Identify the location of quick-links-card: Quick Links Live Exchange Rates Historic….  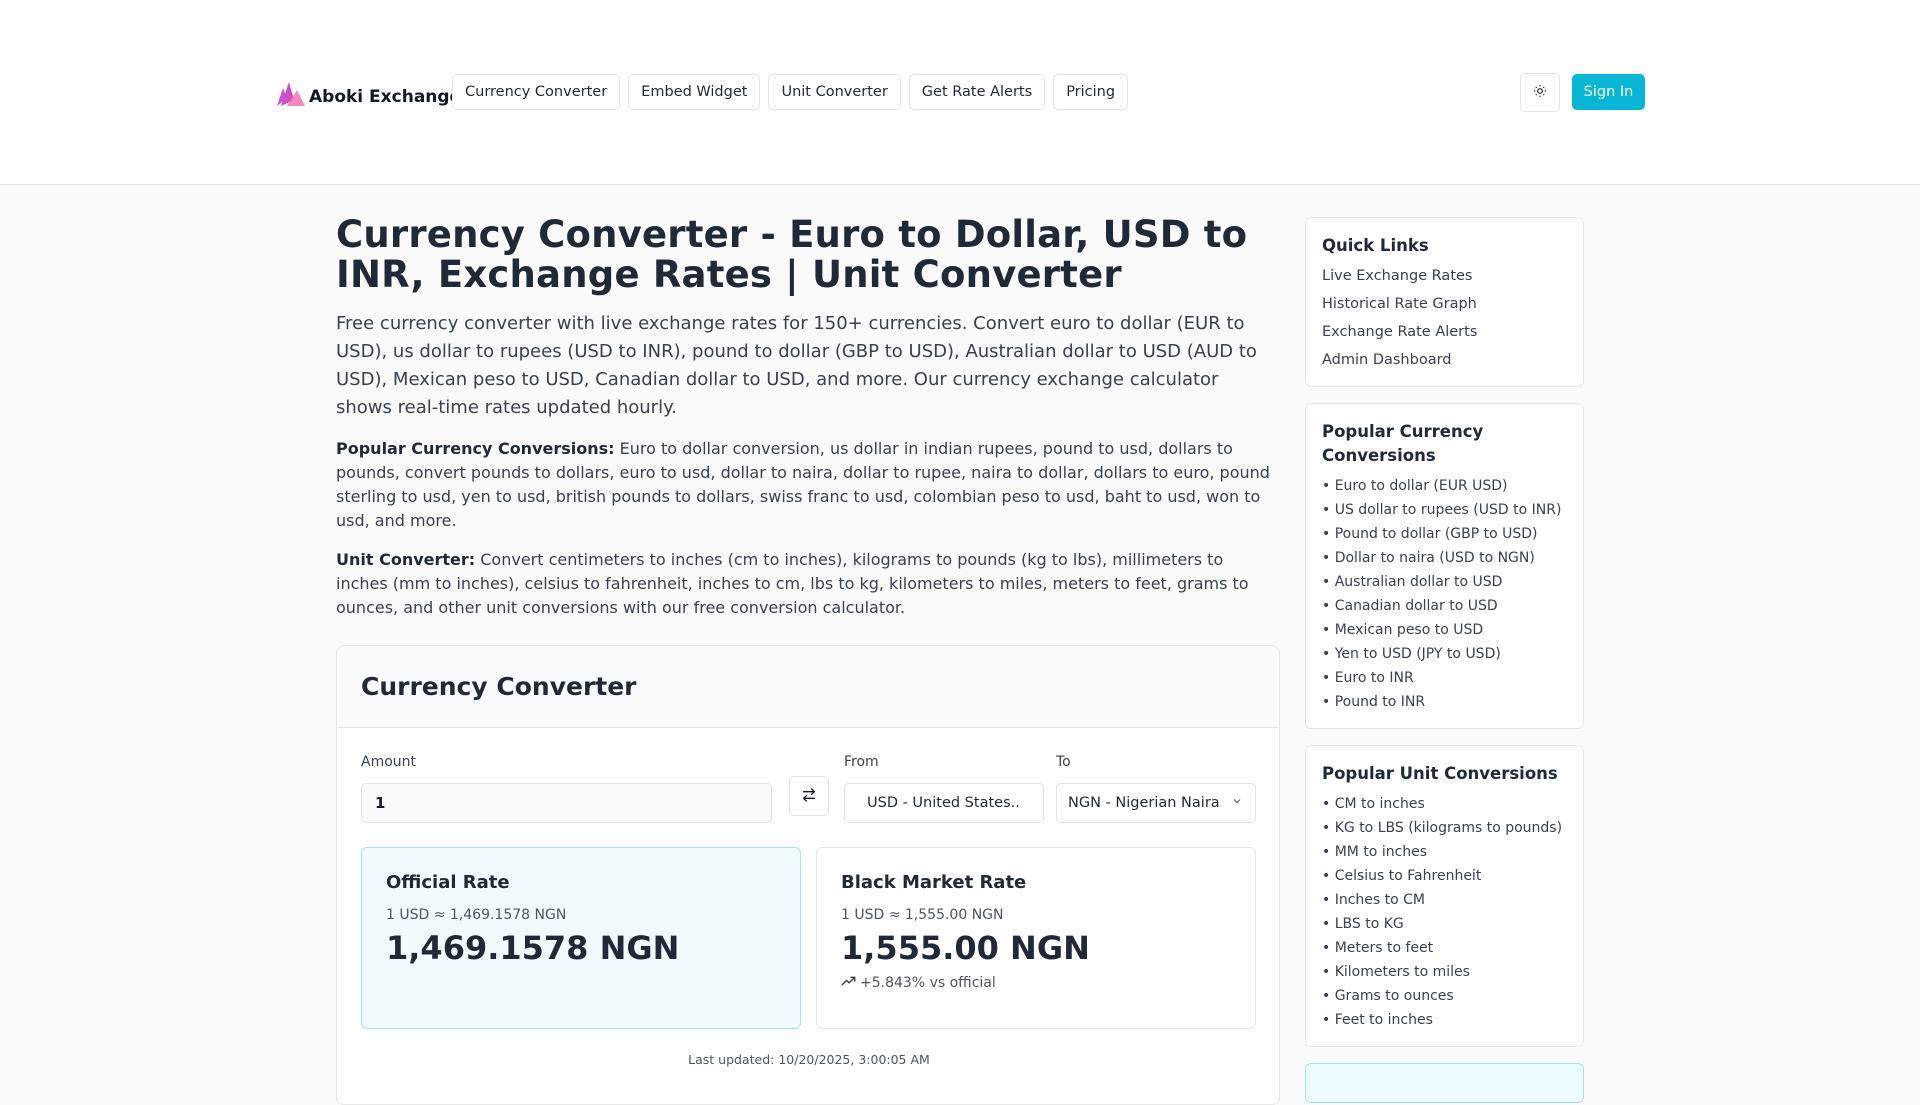
(1444, 302).